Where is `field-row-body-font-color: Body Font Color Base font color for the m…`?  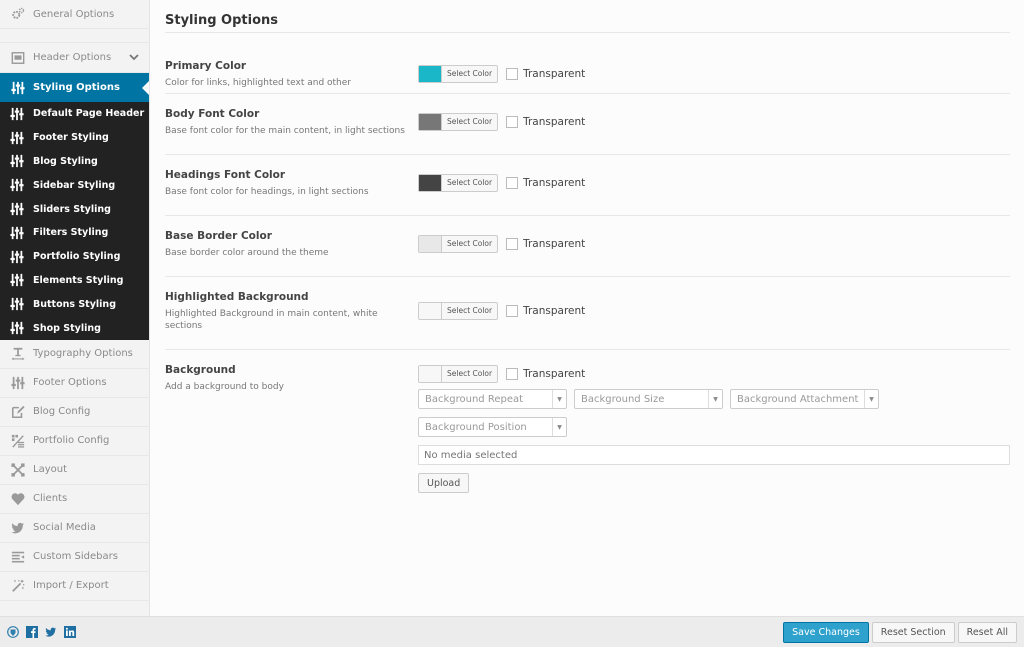 field-row-body-font-color: Body Font Color Base font color for the m… is located at coordinates (587, 124).